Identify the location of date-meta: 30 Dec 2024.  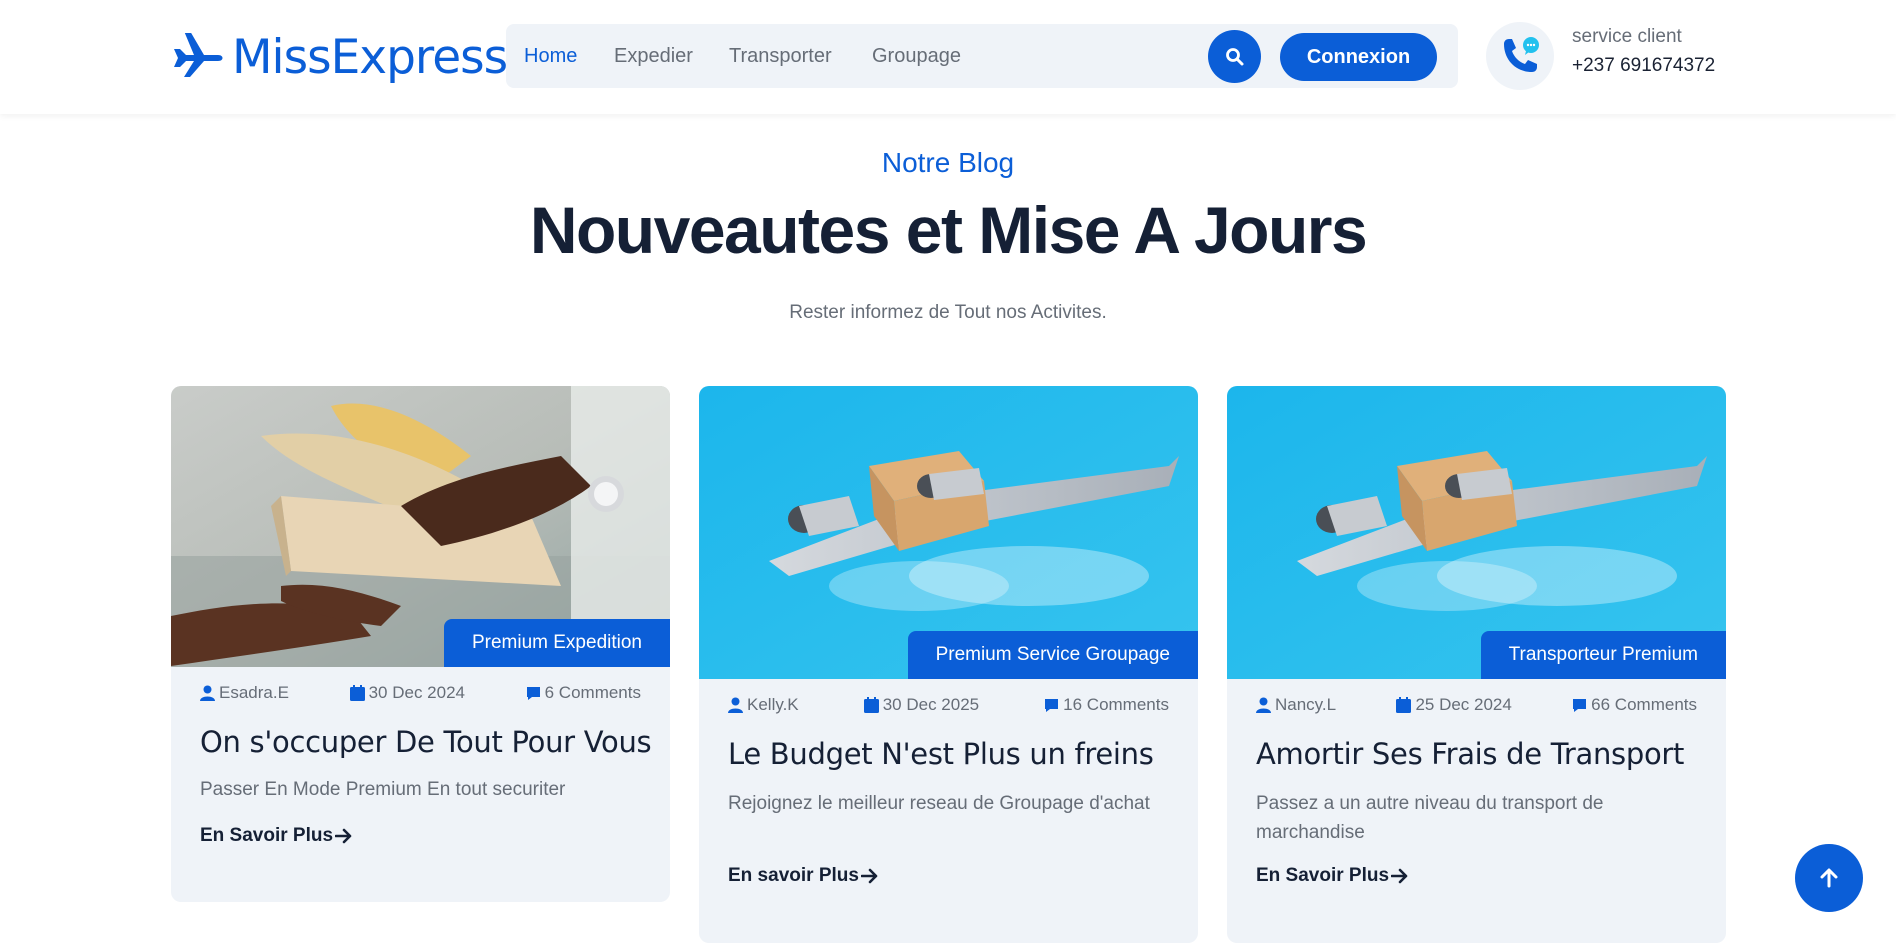
(407, 693).